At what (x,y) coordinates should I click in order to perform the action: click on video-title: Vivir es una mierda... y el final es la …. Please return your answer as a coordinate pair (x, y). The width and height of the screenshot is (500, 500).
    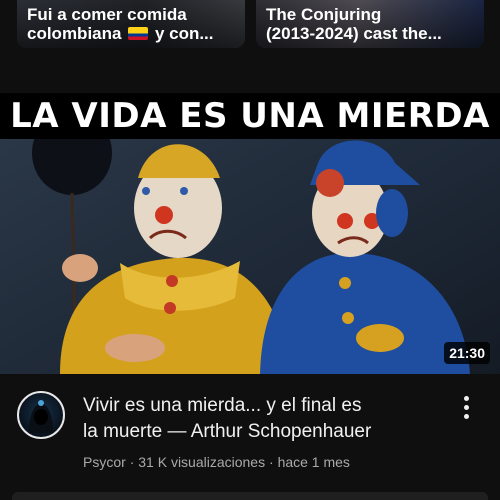
    Looking at the image, I should click on (263, 419).